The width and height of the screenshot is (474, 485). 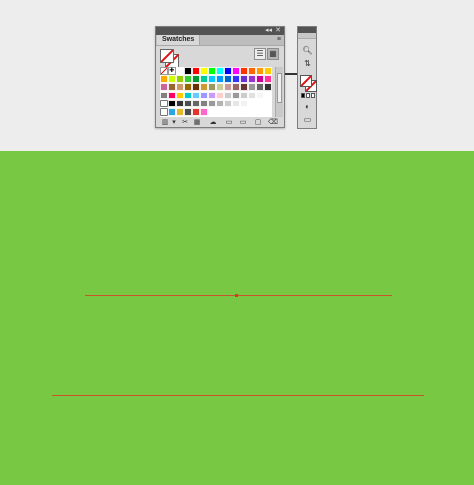 I want to click on fill-stroke-indicator, so click(x=169, y=58).